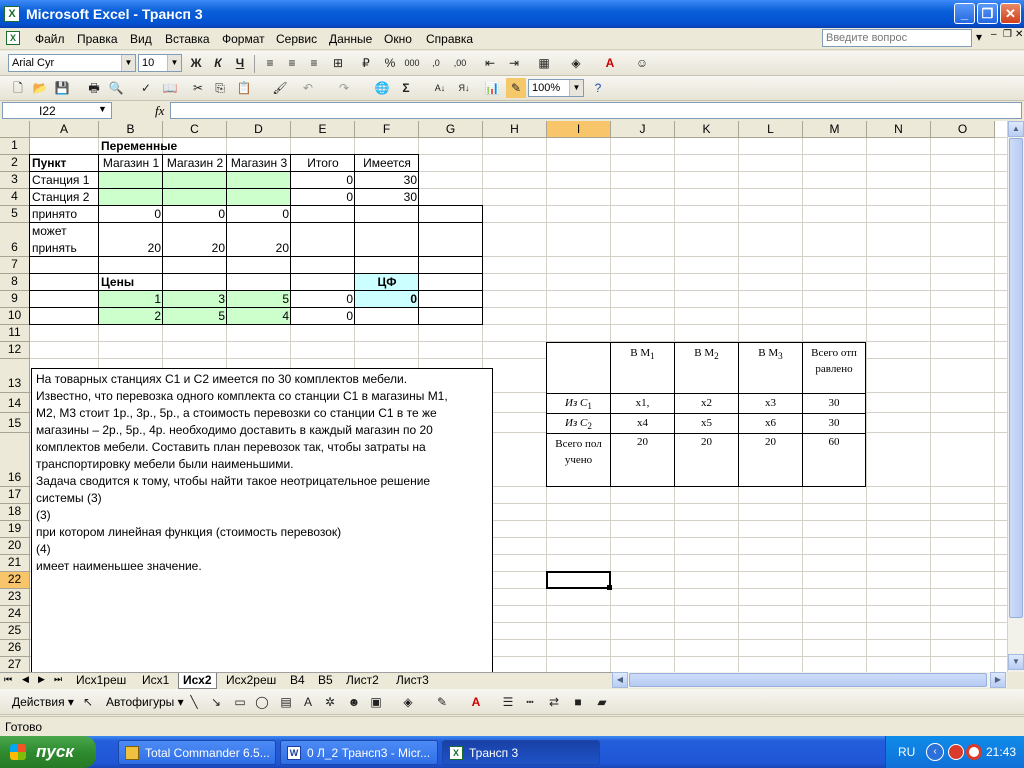  I want to click on column-header-m: M, so click(835, 129).